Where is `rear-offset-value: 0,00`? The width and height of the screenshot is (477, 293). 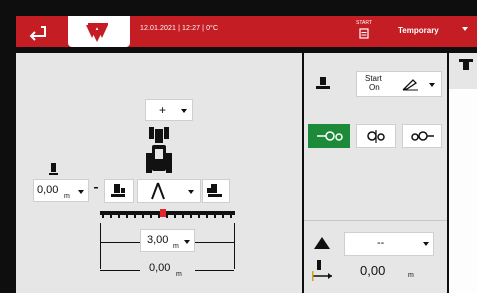 rear-offset-value: 0,00 is located at coordinates (160, 268).